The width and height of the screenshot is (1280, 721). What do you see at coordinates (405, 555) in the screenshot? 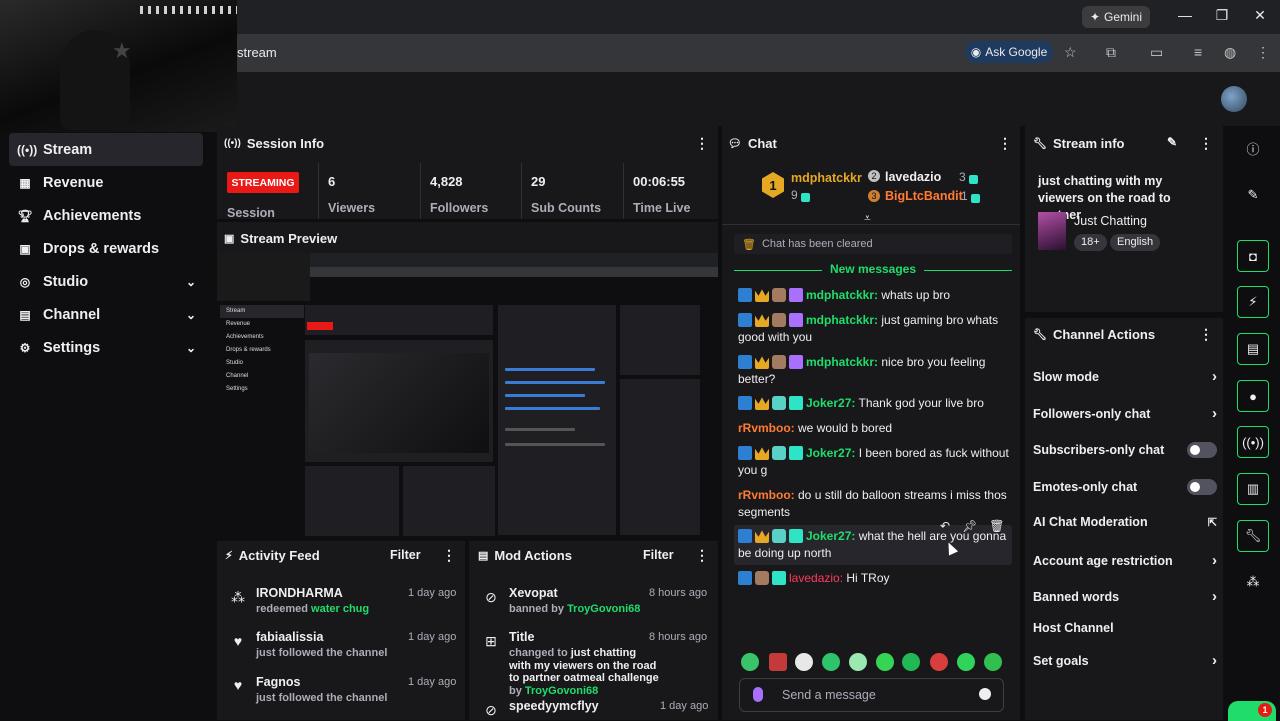
I see `activity-filter-button: Filter` at bounding box center [405, 555].